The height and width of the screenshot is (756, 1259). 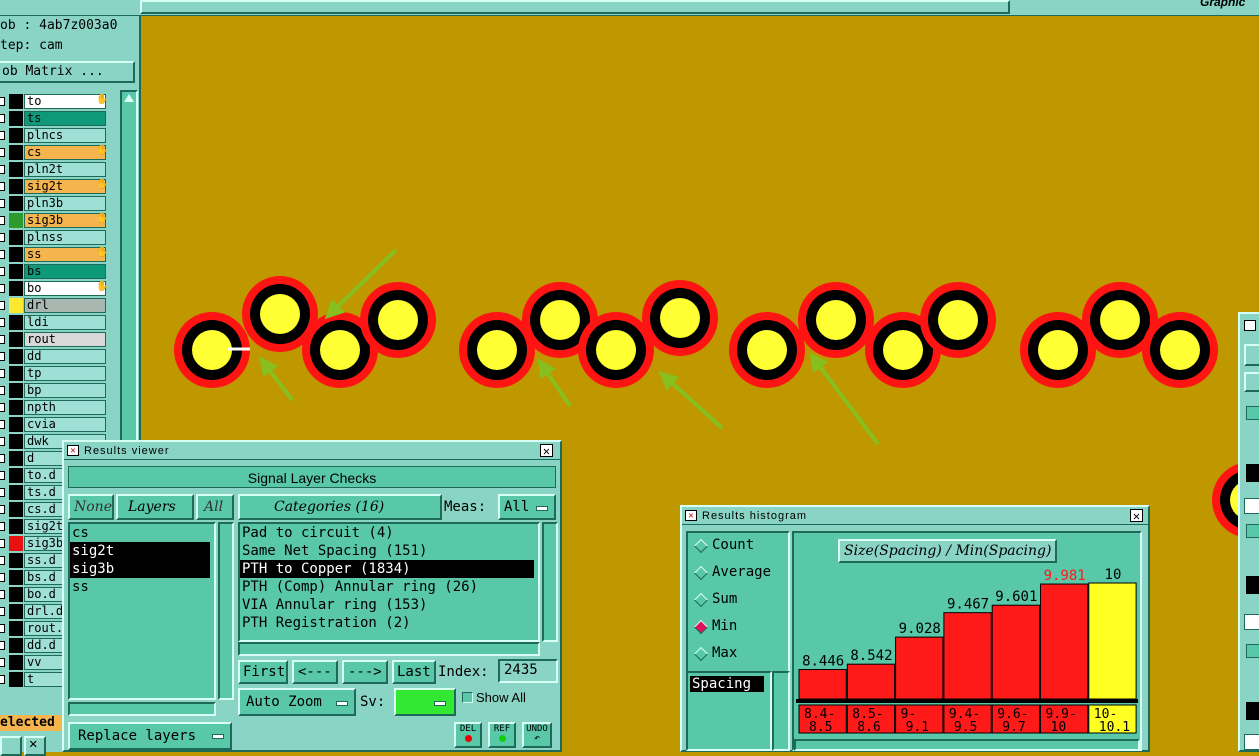 I want to click on layer-list-vscrollbar, so click(x=226, y=611).